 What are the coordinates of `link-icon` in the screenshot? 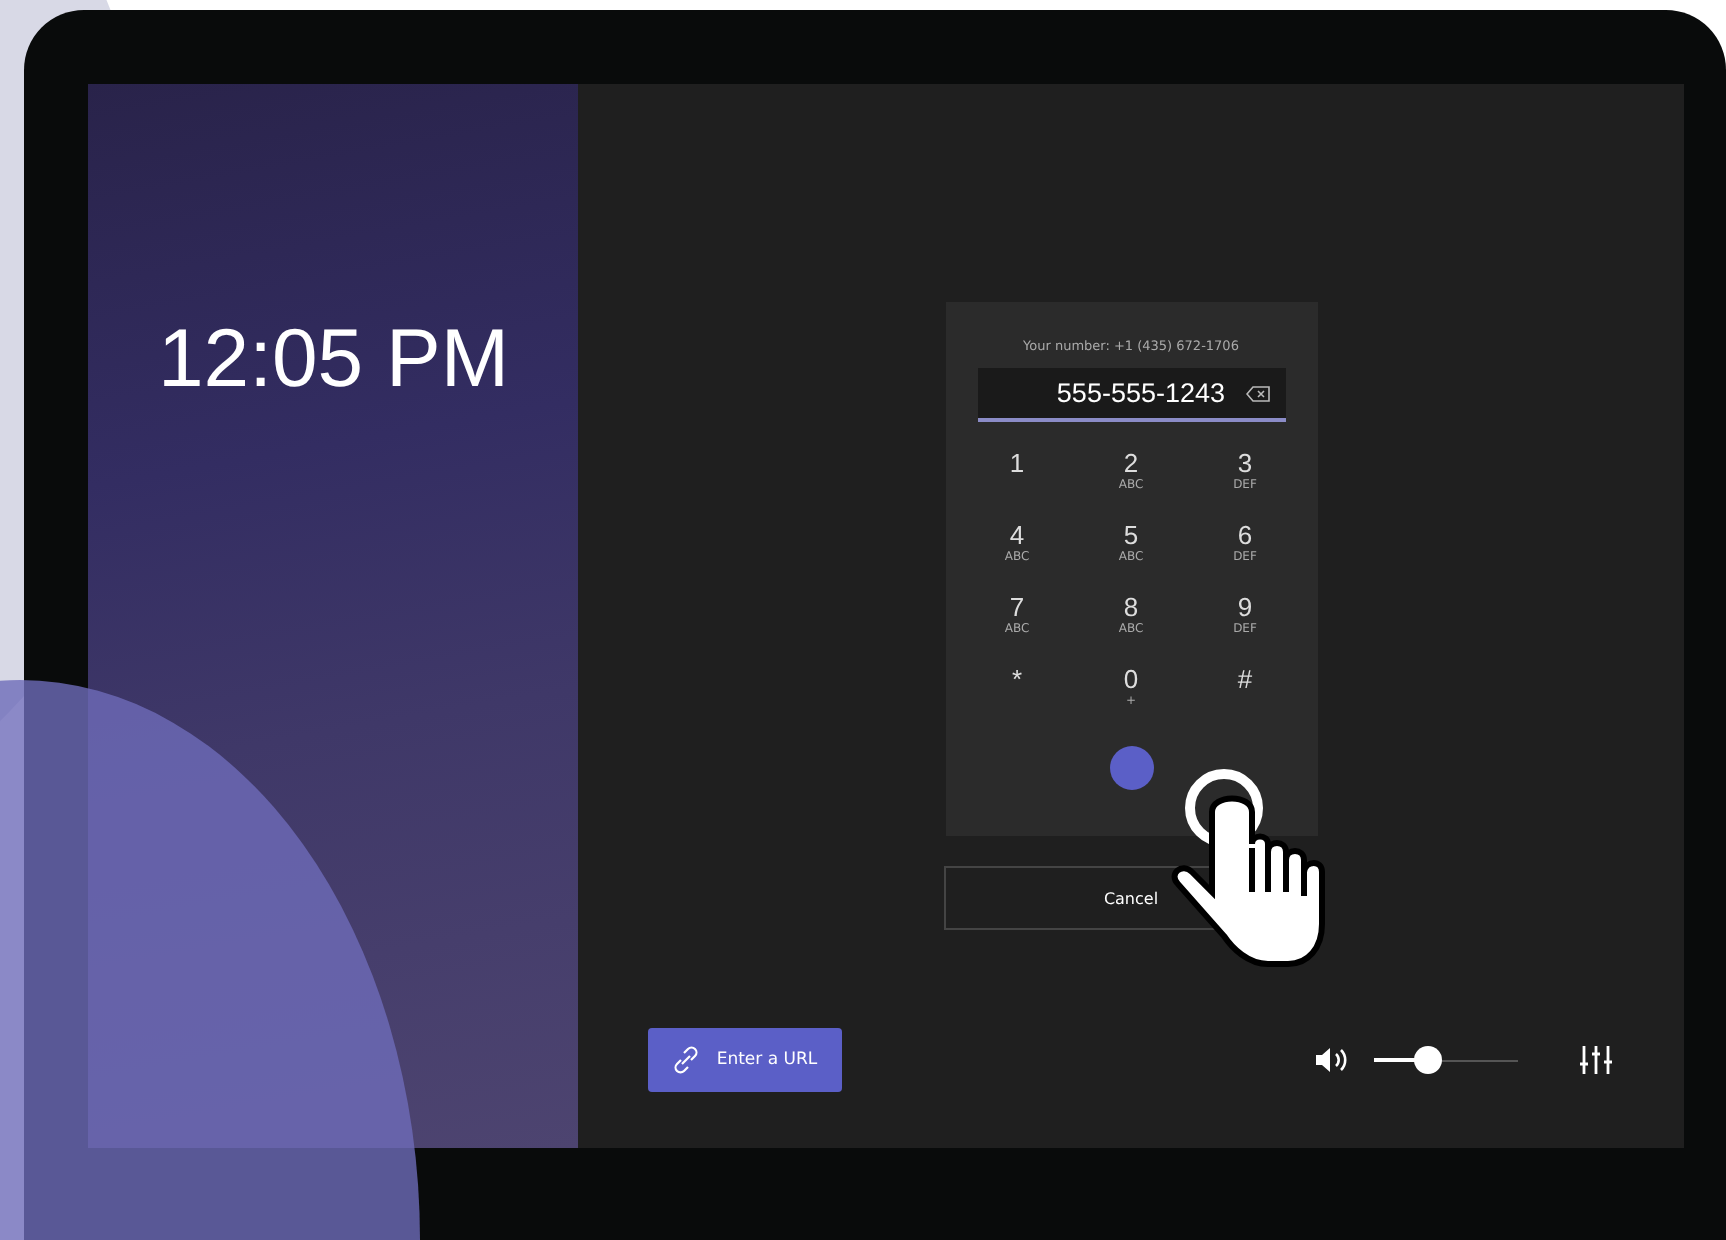 It's located at (686, 1060).